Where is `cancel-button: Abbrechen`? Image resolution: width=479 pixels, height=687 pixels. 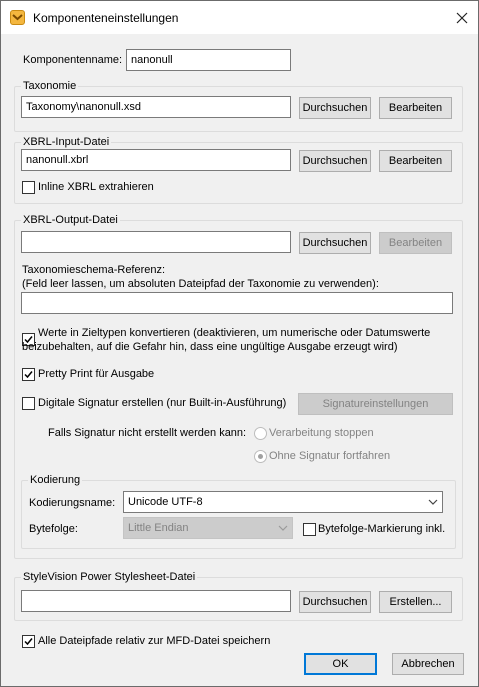 cancel-button: Abbrechen is located at coordinates (428, 664).